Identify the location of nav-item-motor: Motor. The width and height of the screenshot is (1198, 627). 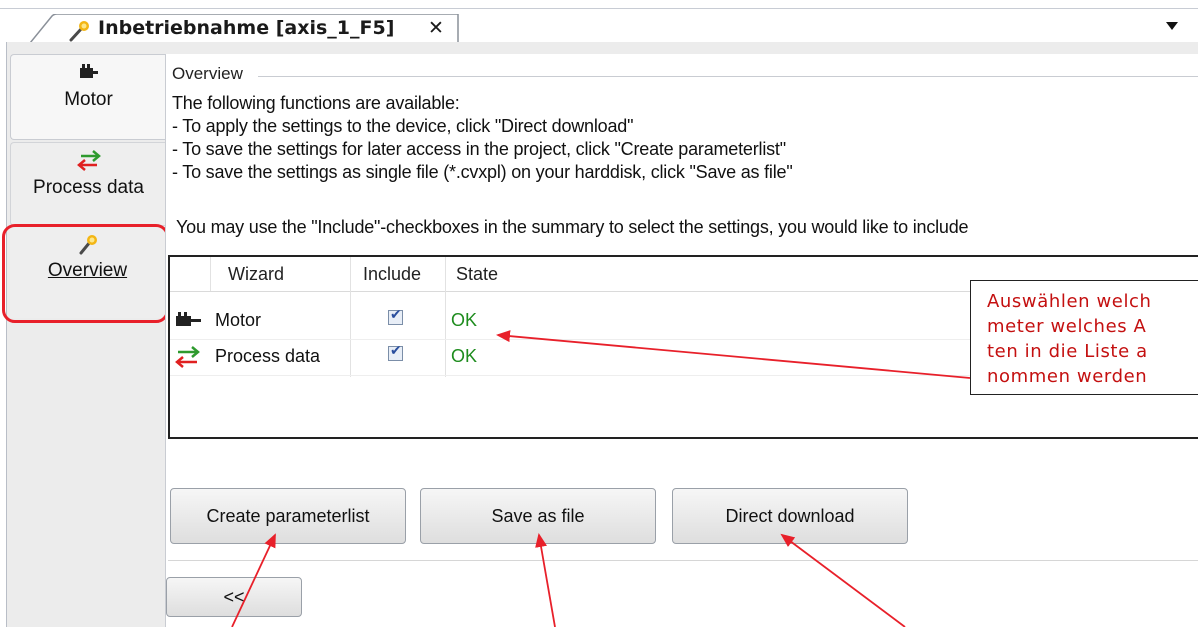
(88, 97).